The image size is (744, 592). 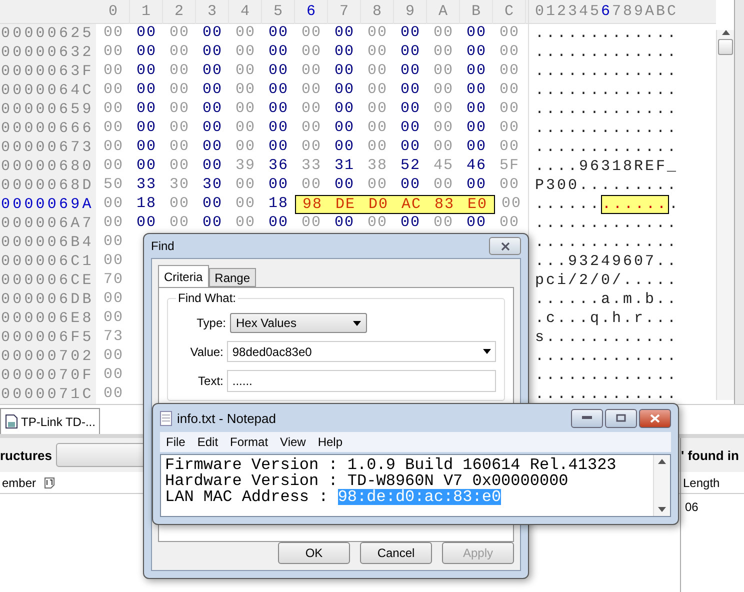 What do you see at coordinates (312, 204) in the screenshot?
I see `hex-byte: 98` at bounding box center [312, 204].